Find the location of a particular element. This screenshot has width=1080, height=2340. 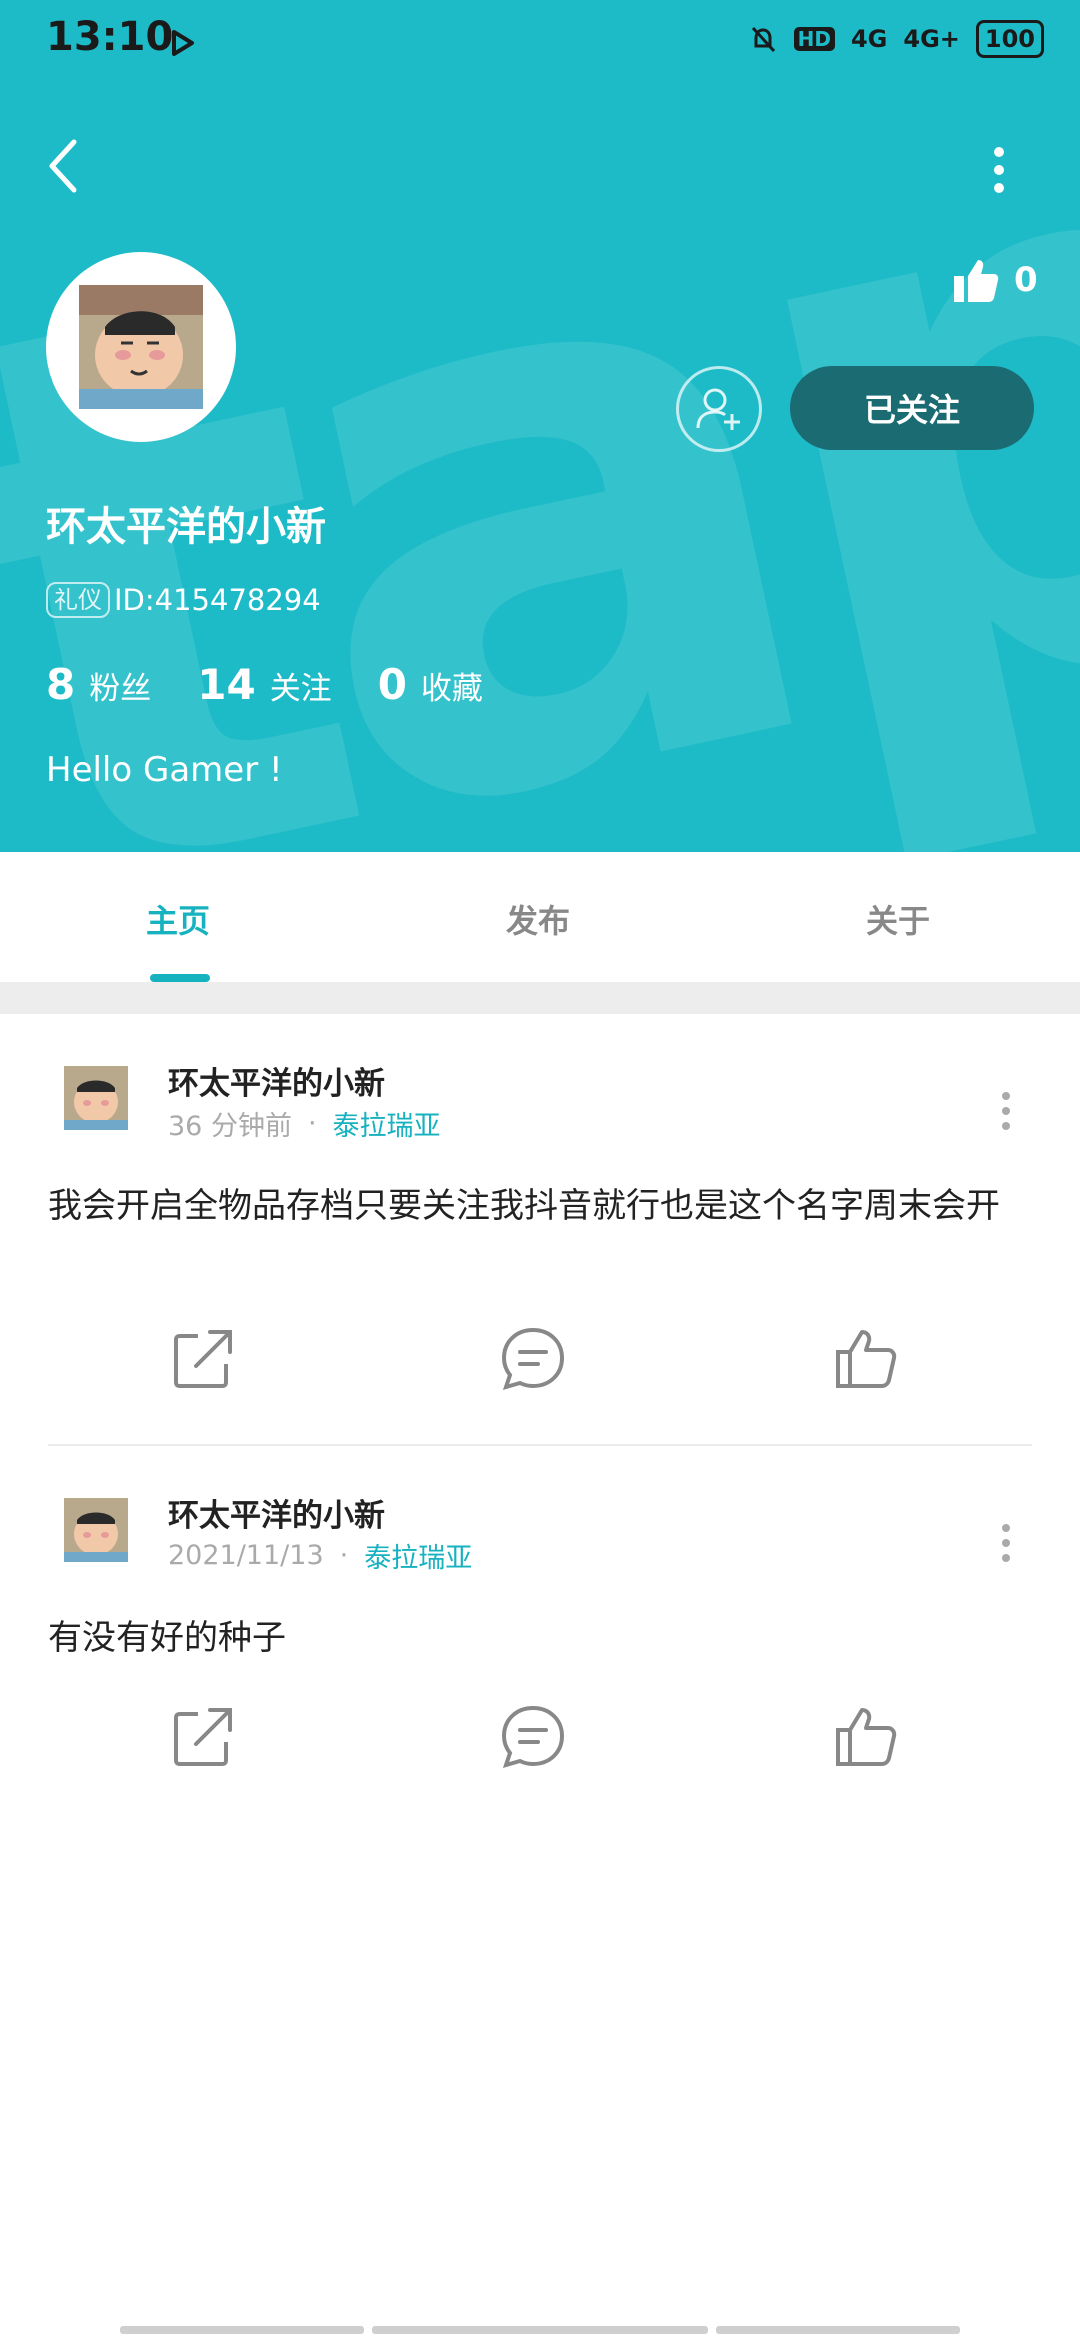

network-4g-plus: 4G+ is located at coordinates (931, 39).